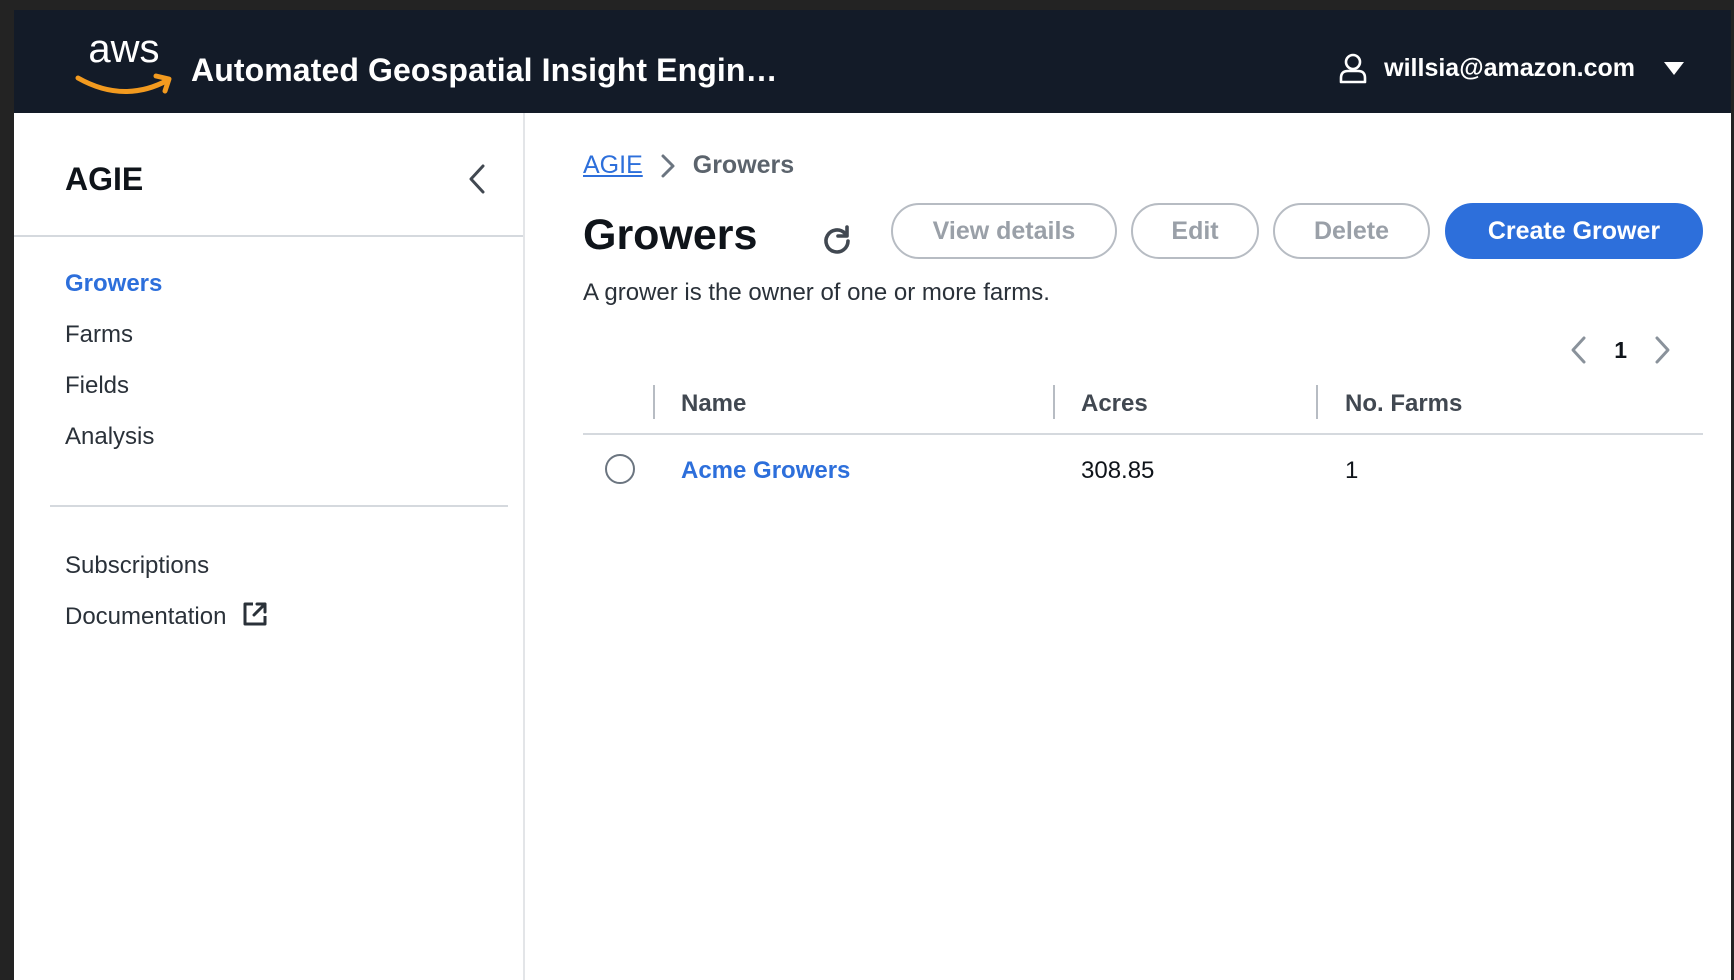 The height and width of the screenshot is (980, 1734). I want to click on delete-button: Delete, so click(1351, 231).